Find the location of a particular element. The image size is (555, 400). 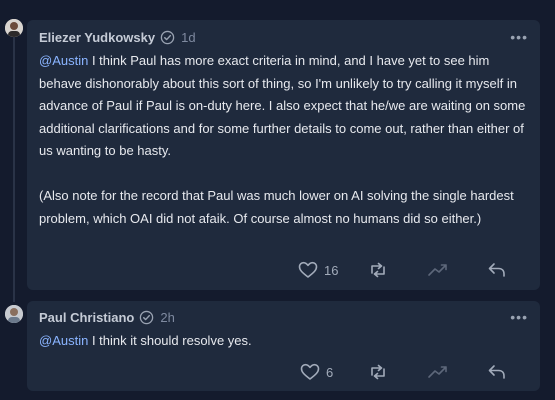

timestamp: 2h is located at coordinates (167, 317).